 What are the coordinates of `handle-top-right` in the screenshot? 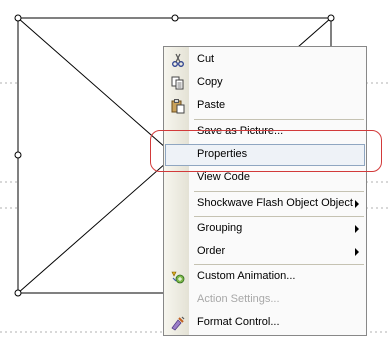 It's located at (331, 18).